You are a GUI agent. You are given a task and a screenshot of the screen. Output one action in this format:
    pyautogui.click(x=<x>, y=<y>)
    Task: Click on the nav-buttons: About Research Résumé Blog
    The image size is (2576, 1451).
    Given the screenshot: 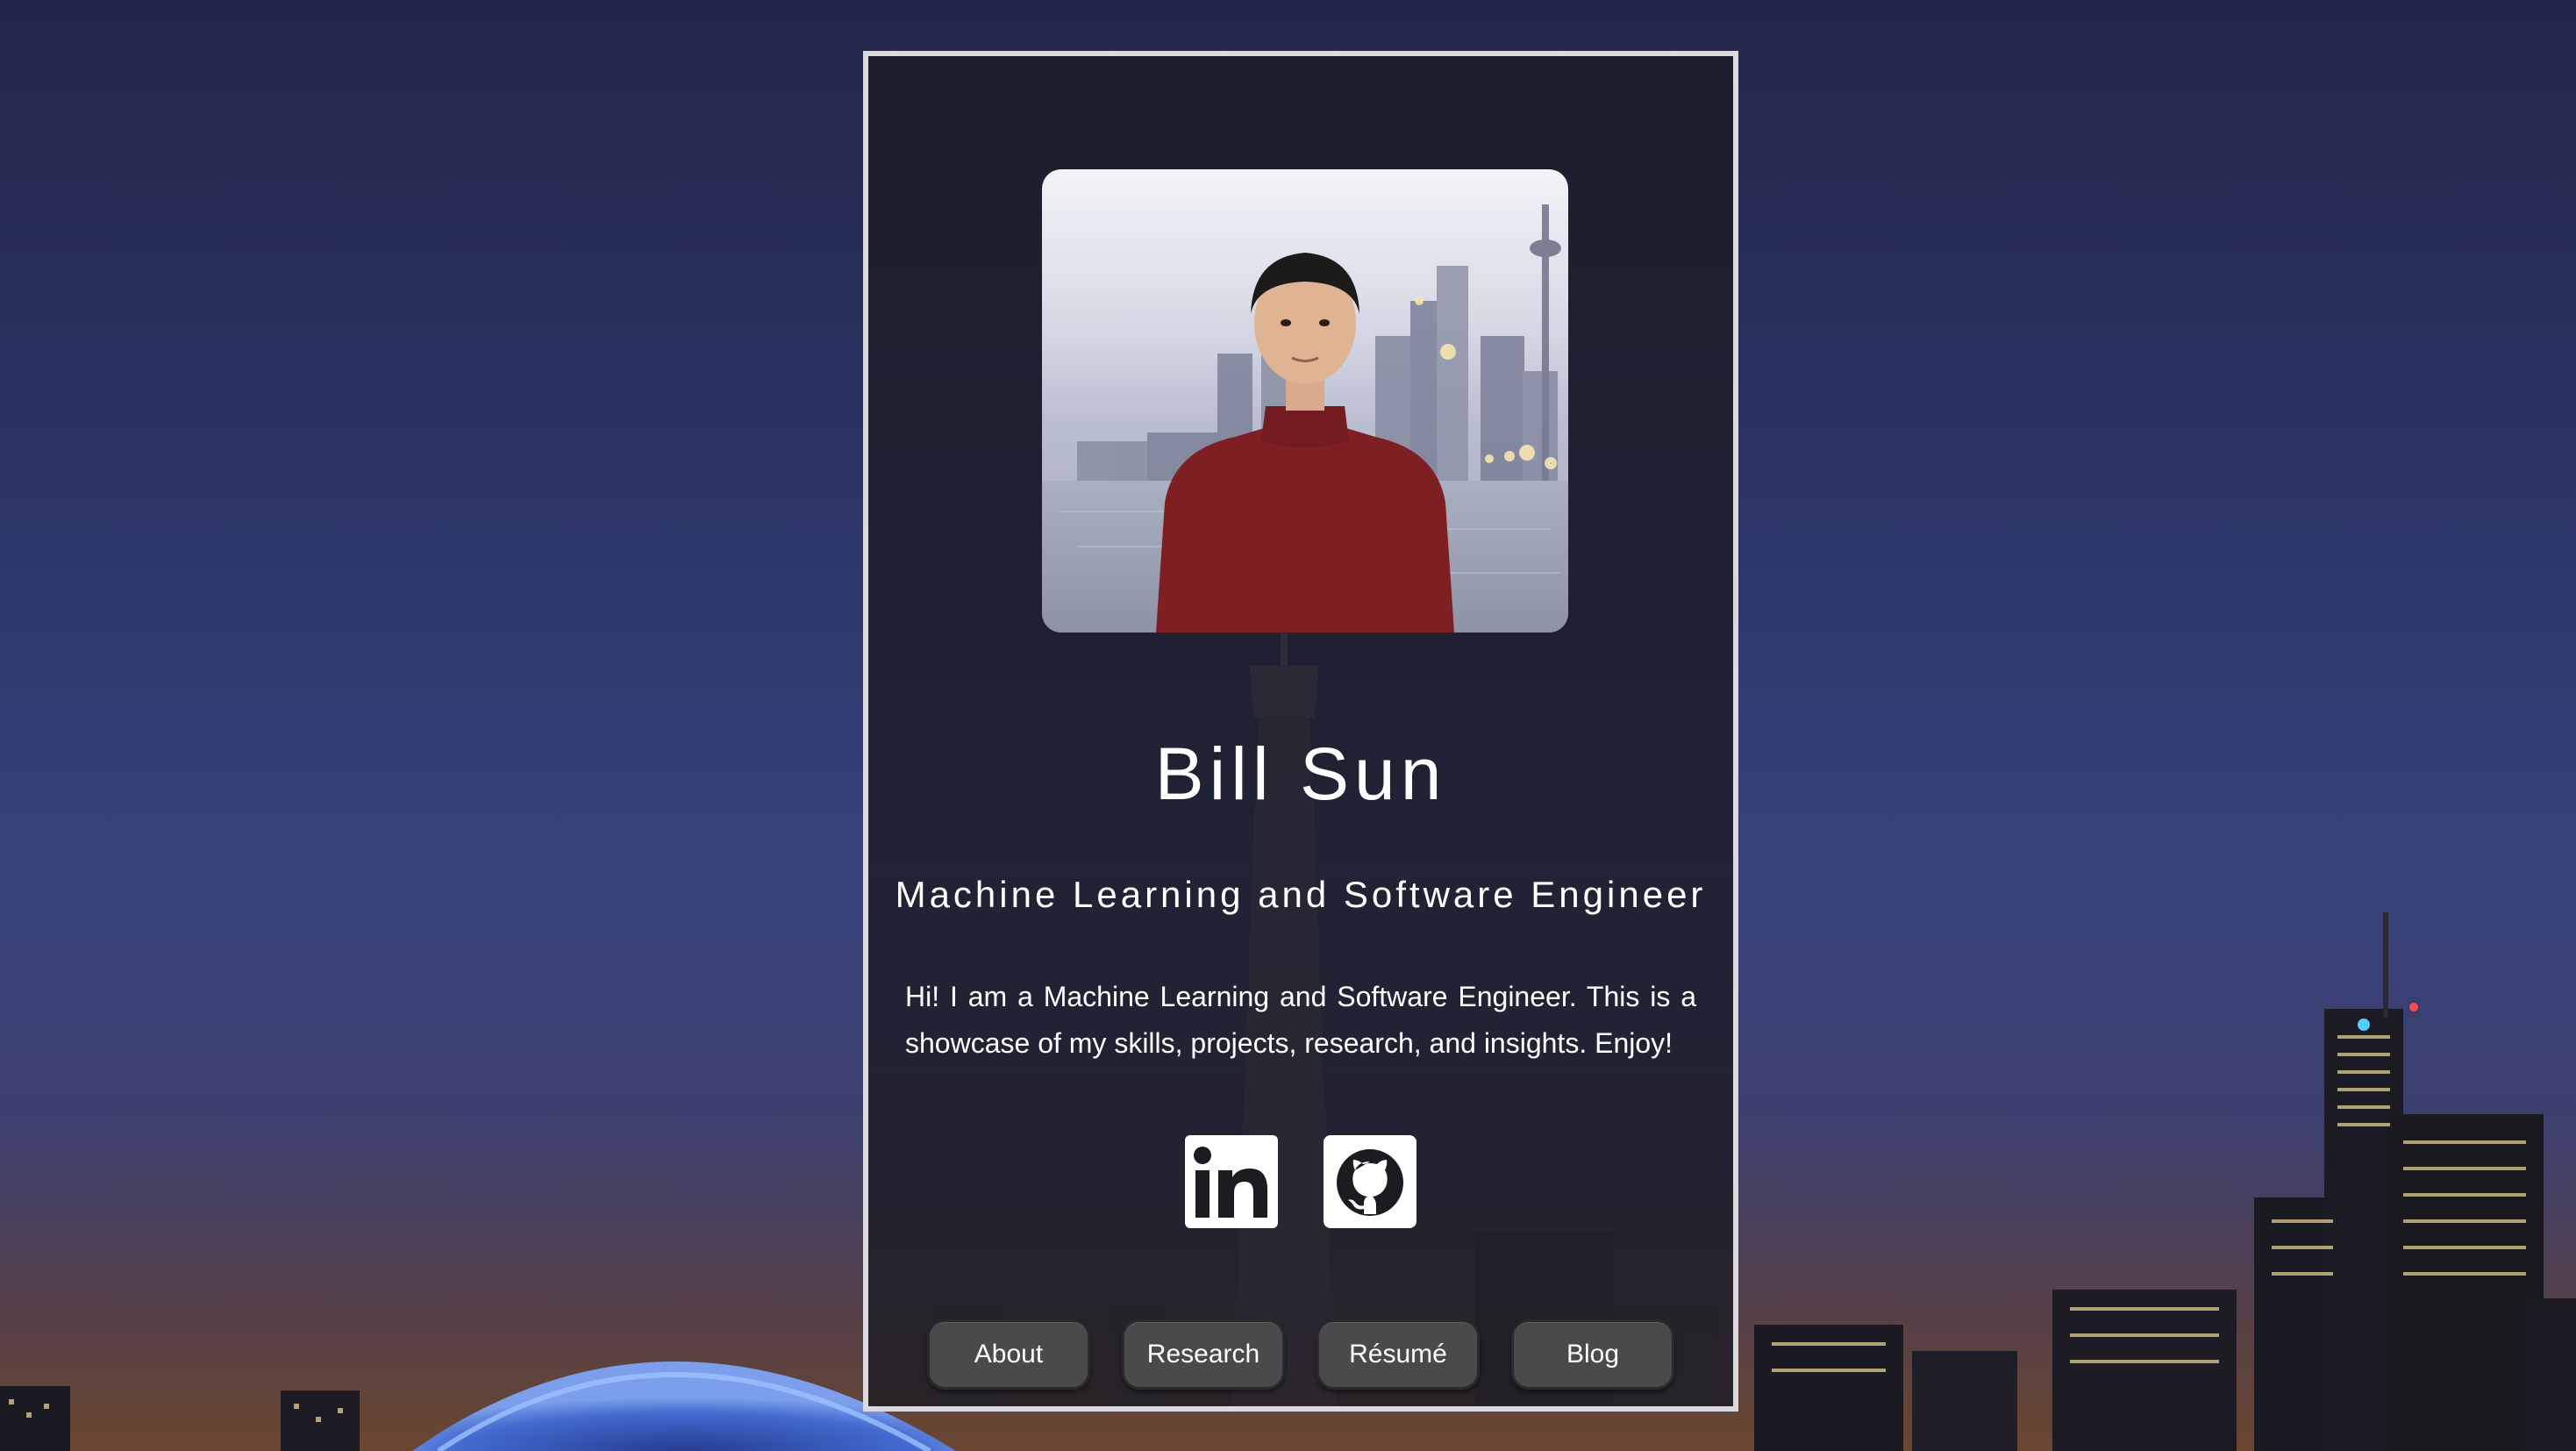 What is the action you would take?
    pyautogui.click(x=1300, y=1354)
    